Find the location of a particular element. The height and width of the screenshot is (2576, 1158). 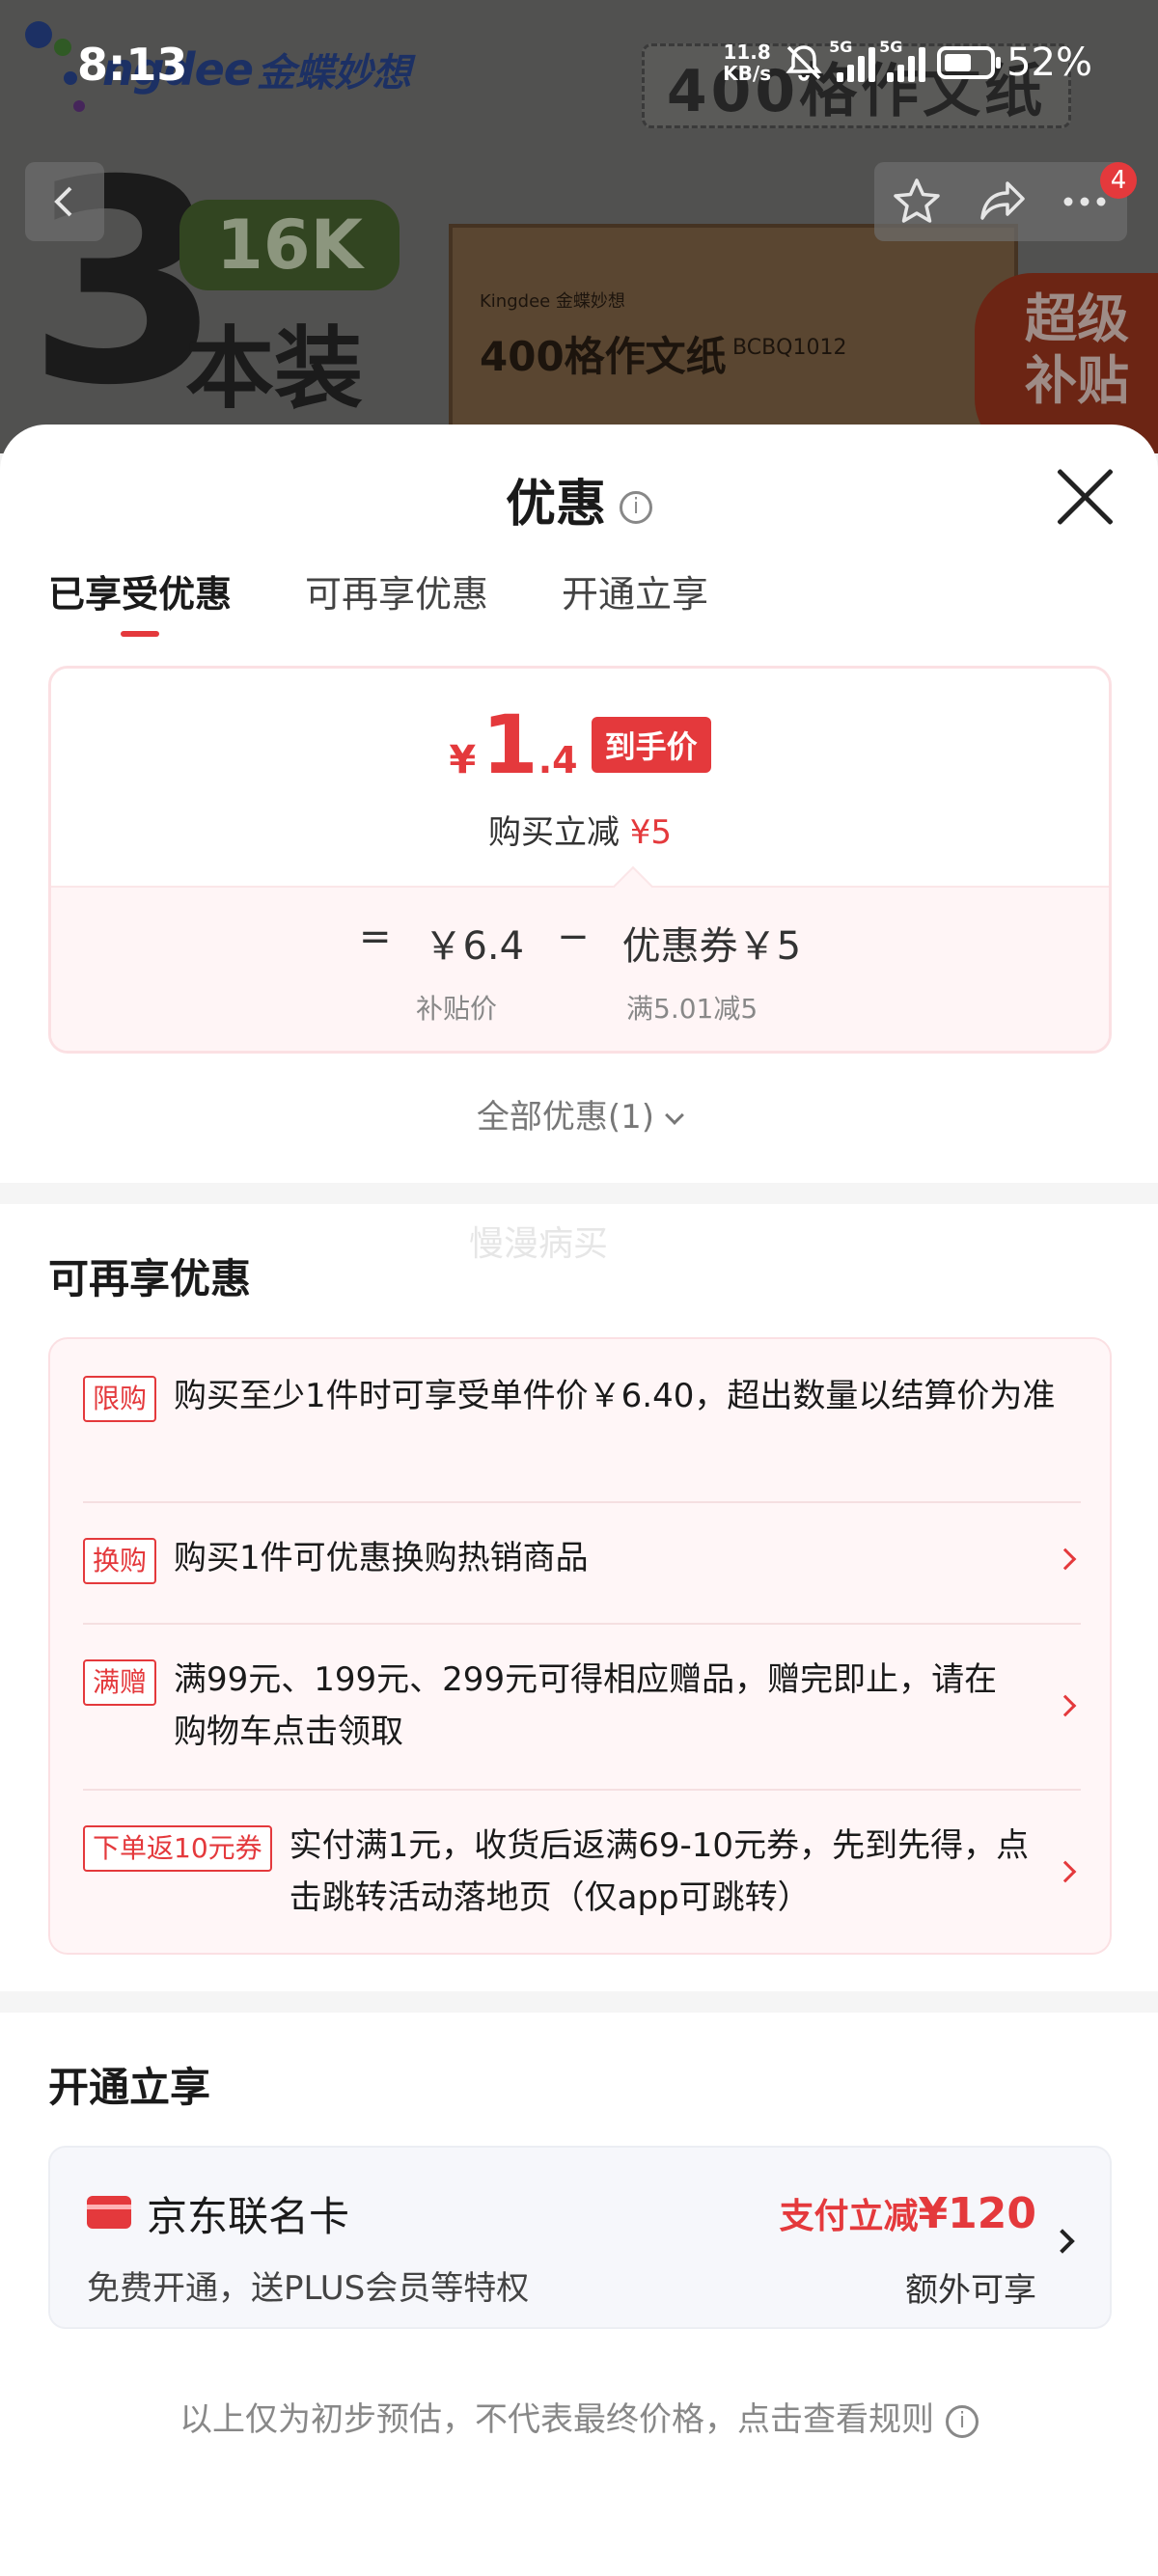

price-integer: 1 is located at coordinates (510, 745).